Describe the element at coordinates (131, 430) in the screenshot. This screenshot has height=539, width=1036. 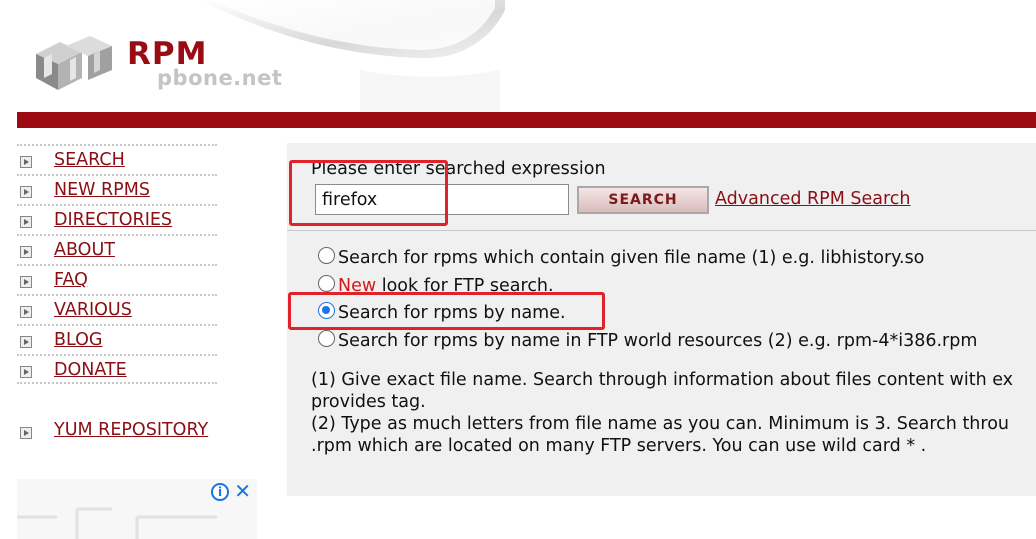
I see `sidebar-link-yum-repository: YUM REPOSITORY` at that location.